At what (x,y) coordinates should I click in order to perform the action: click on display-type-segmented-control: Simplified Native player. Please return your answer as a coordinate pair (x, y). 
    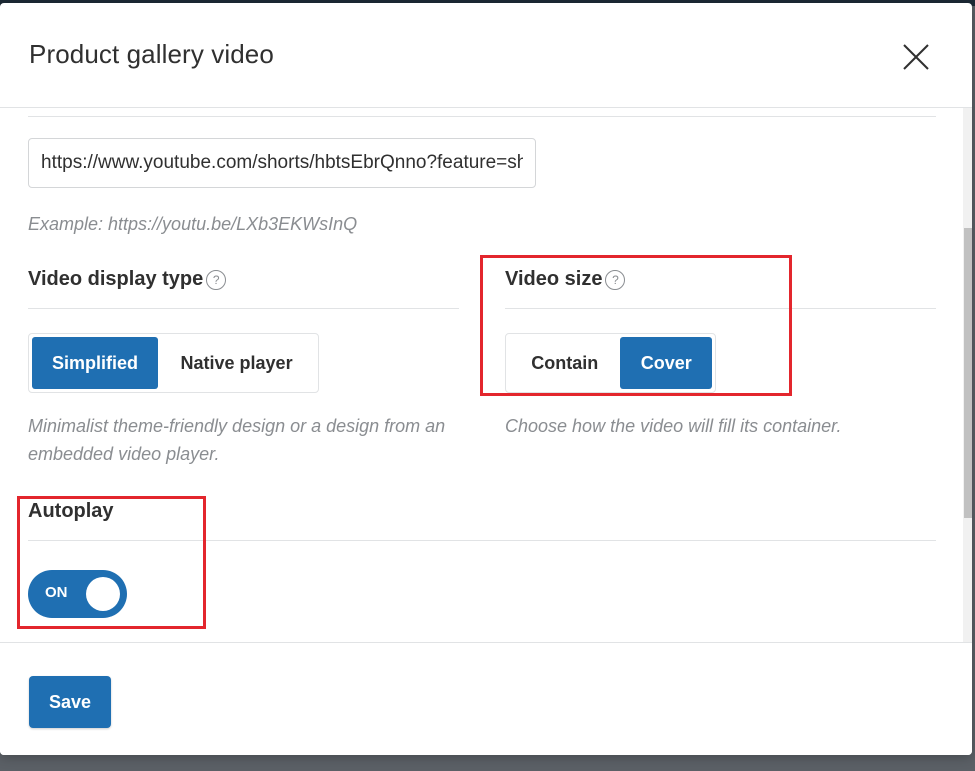
    Looking at the image, I should click on (173, 363).